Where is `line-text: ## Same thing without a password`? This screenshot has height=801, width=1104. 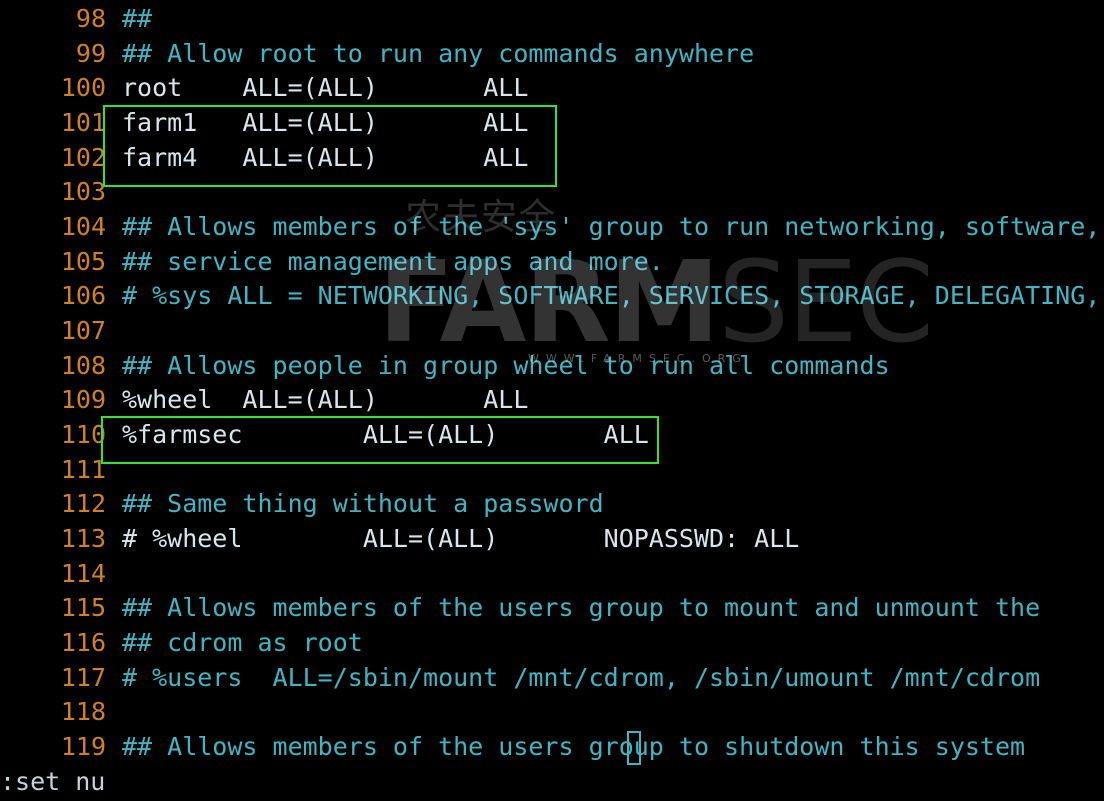
line-text: ## Same thing without a password is located at coordinates (363, 503).